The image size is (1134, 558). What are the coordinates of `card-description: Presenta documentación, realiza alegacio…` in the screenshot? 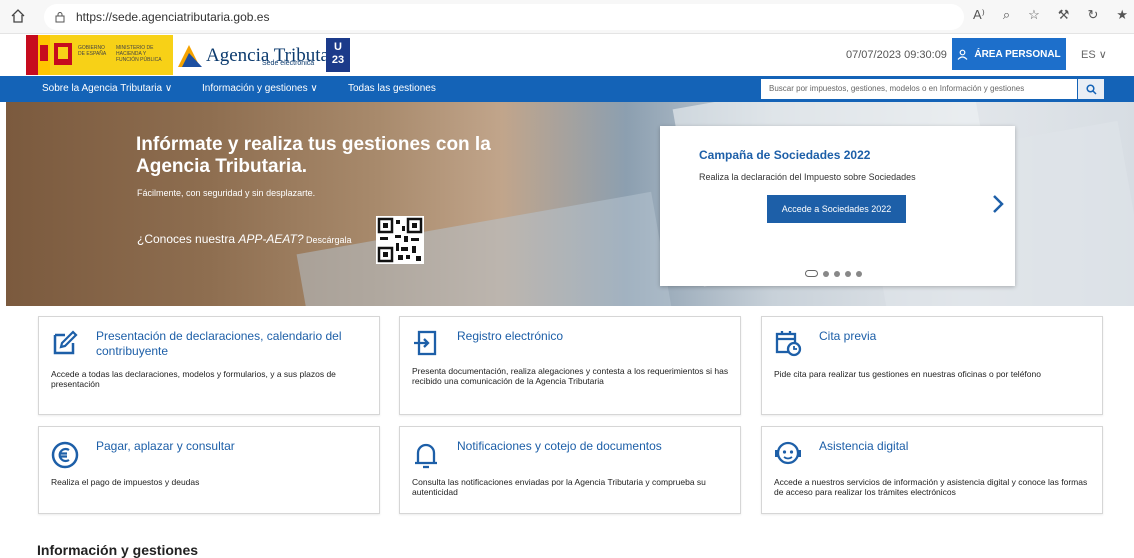 It's located at (570, 376).